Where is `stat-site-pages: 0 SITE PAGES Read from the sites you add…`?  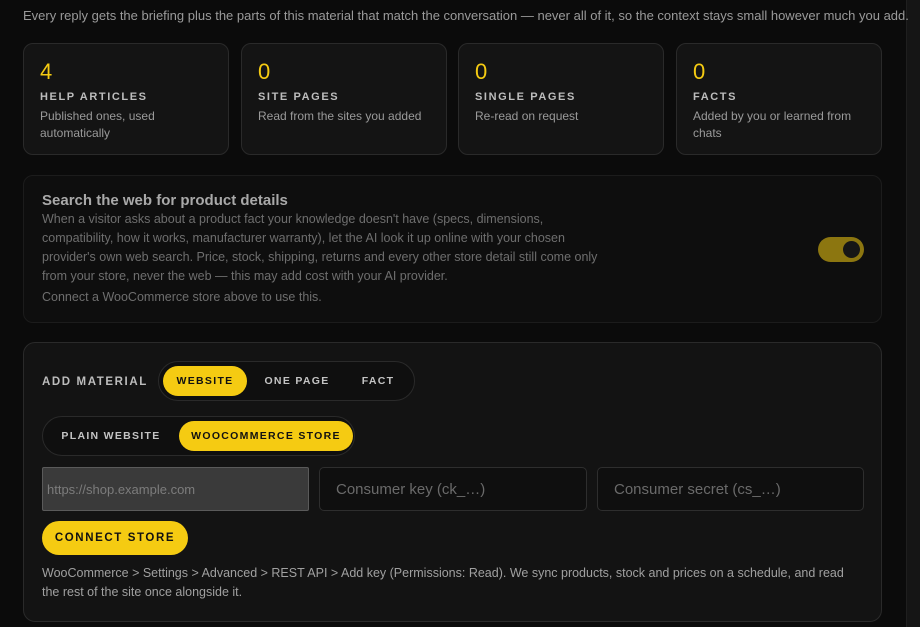 stat-site-pages: 0 SITE PAGES Read from the sites you add… is located at coordinates (344, 99).